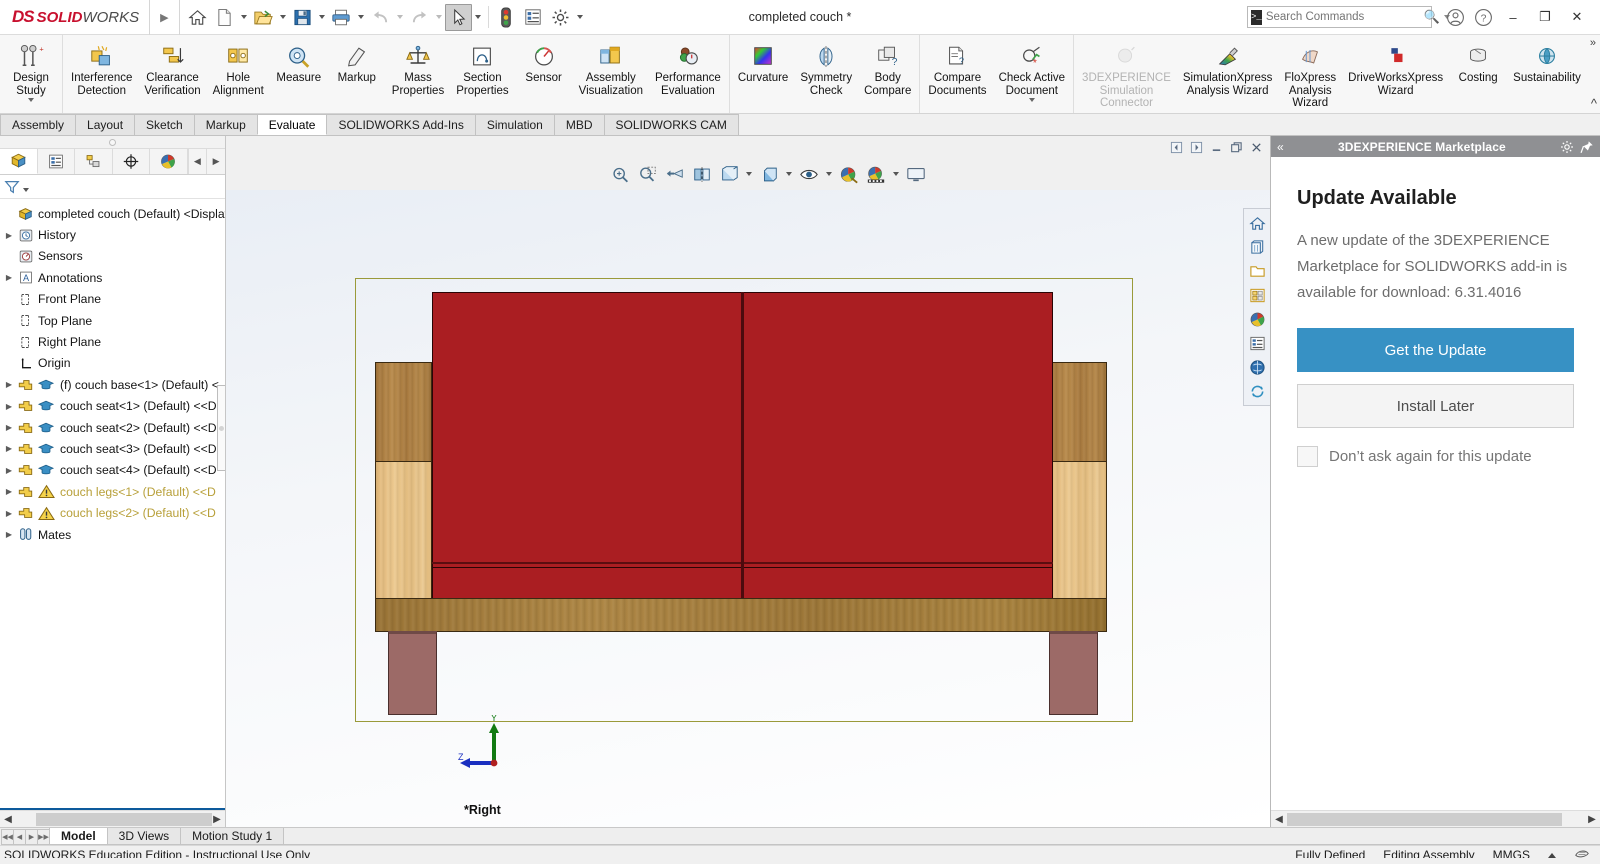  I want to click on apply-scene-icon, so click(875, 174).